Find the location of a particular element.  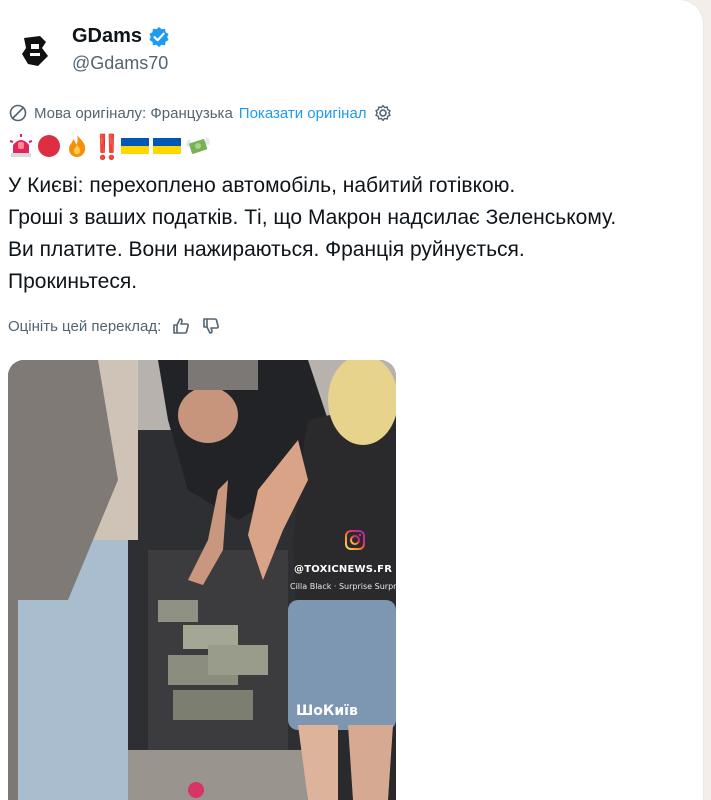

author-display-name: GDams is located at coordinates (107, 36).